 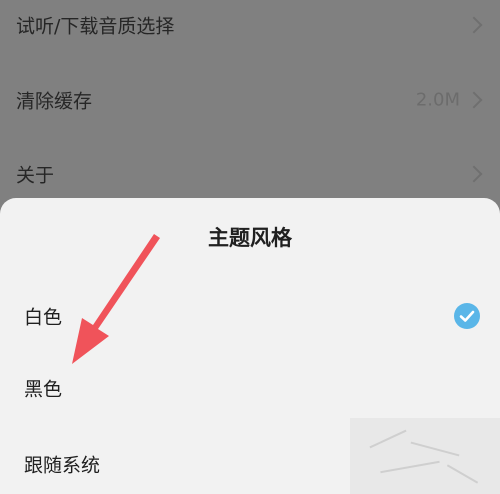 I want to click on settings-item-label: 关于, so click(x=35, y=175).